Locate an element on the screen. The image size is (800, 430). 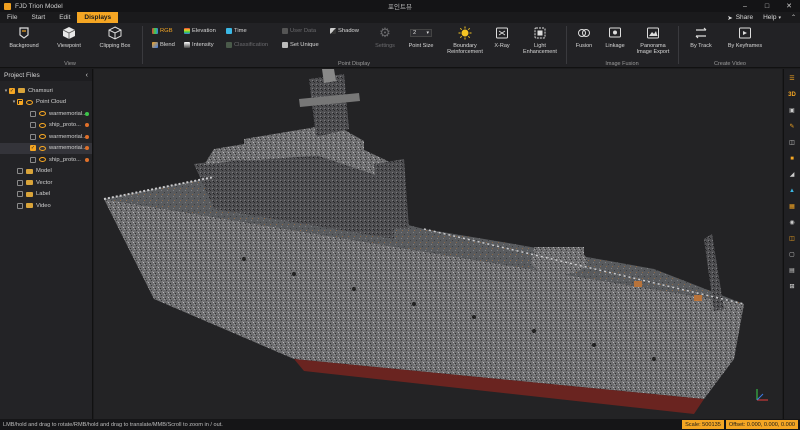
collapse-ribbon-icon: ⌃ is located at coordinates (793, 17).